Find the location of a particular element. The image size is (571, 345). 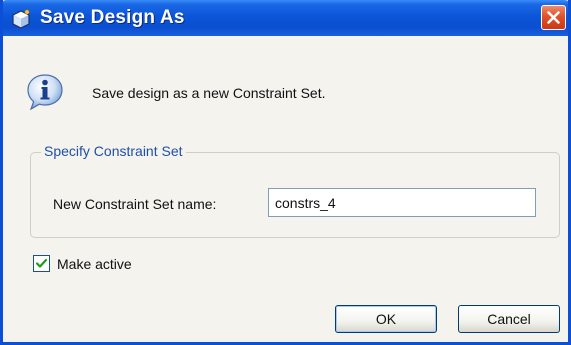

constraint-set-name-input is located at coordinates (402, 202).